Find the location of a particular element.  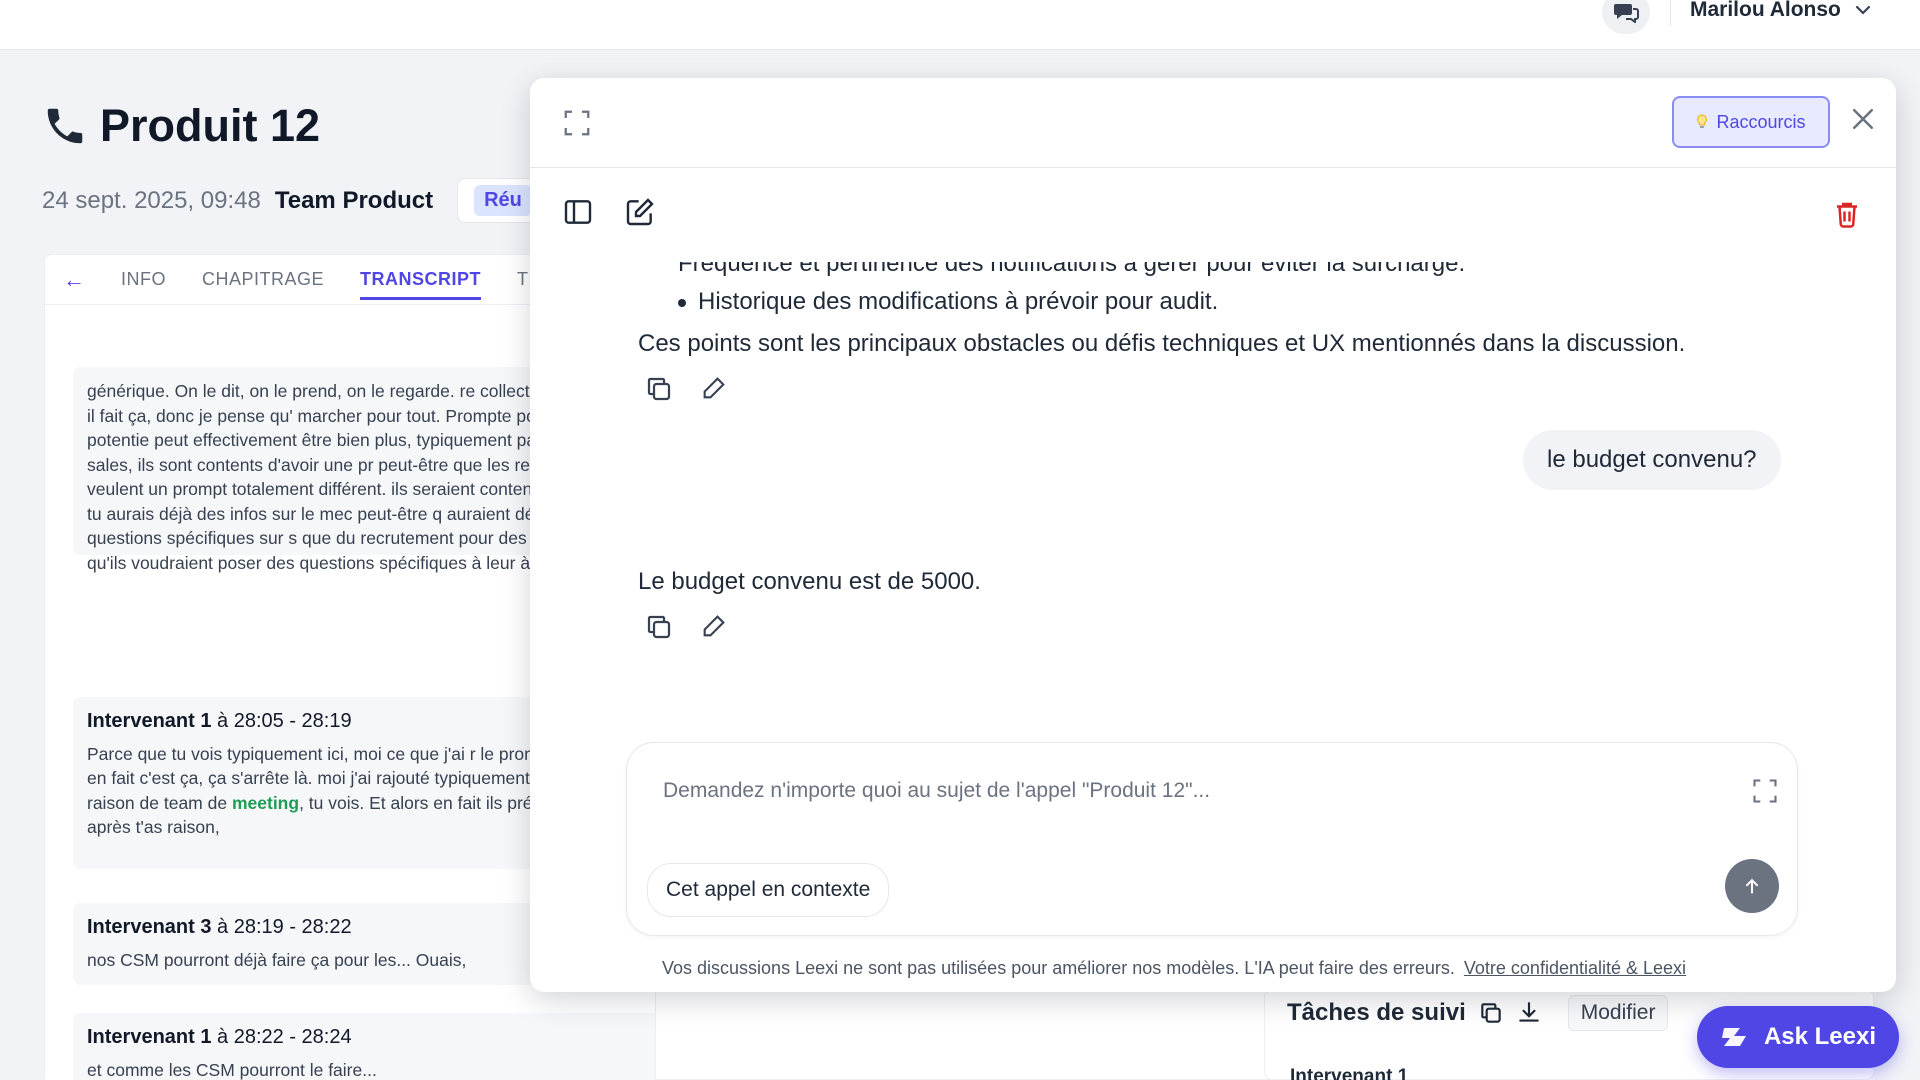

leexi-logo-icon is located at coordinates (1733, 1037).